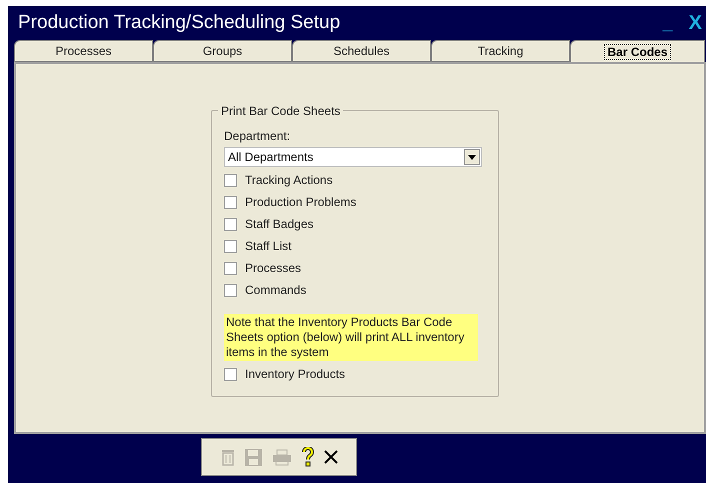 The image size is (706, 483). I want to click on question-mark-icon, so click(308, 457).